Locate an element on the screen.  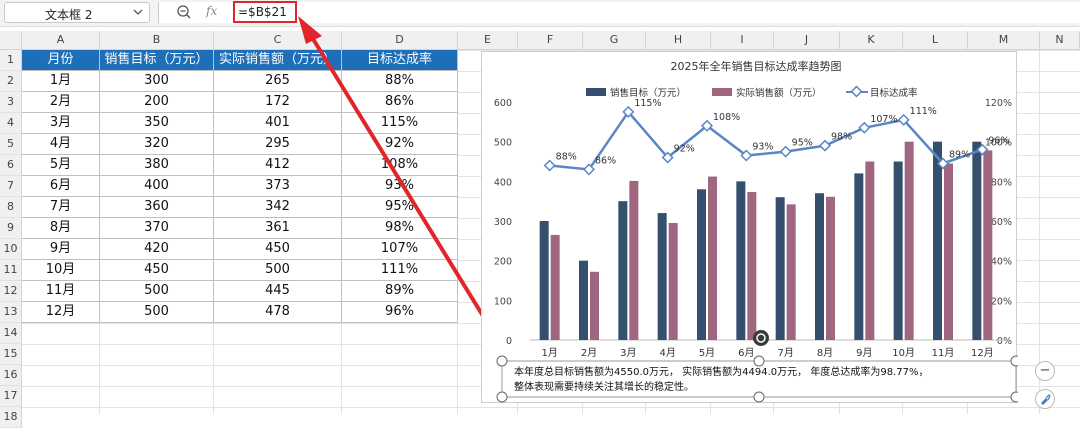
x-tick-label: 2月 is located at coordinates (589, 353).